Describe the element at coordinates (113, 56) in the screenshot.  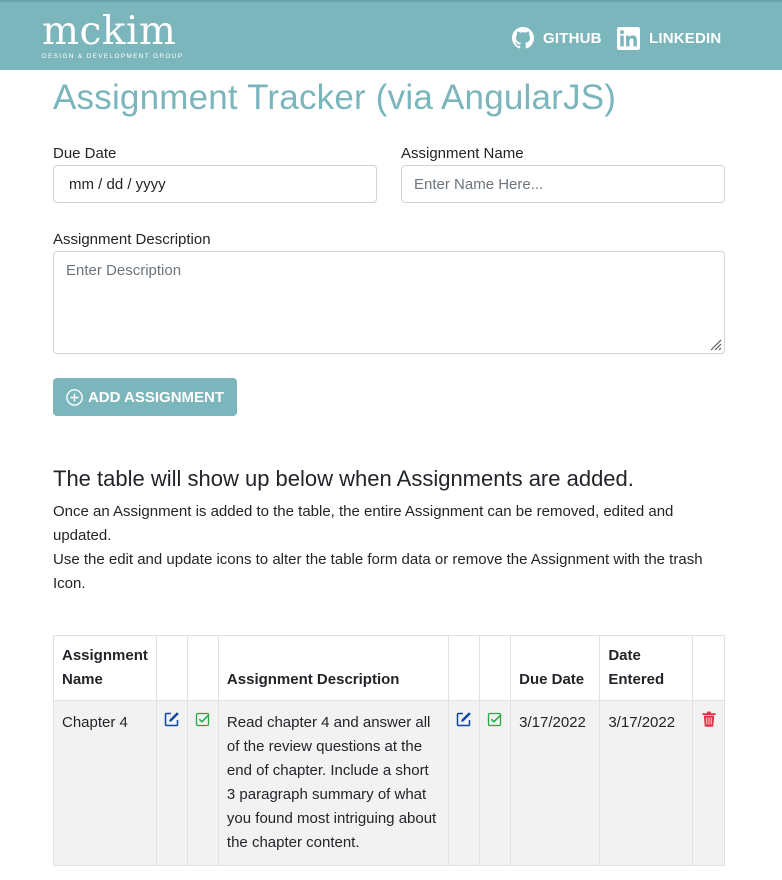
I see `brand-tagline: DESIGN & DEVELOPMENT GROUP` at that location.